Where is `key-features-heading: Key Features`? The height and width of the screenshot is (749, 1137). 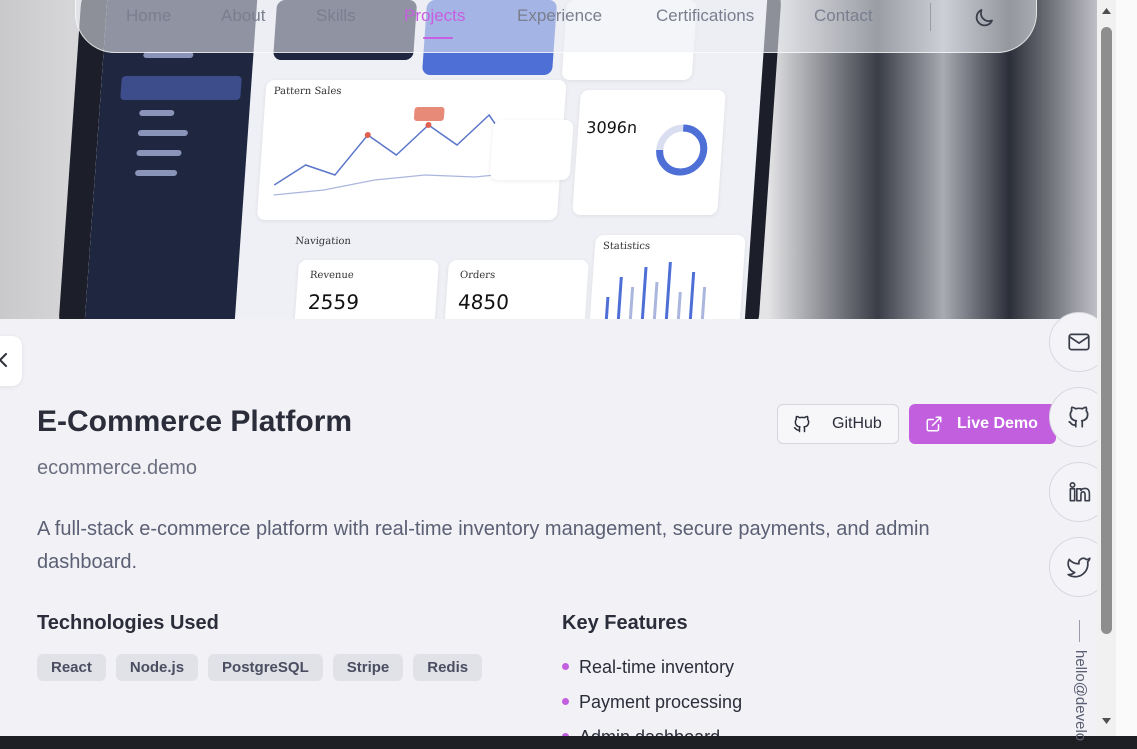
key-features-heading: Key Features is located at coordinates (625, 623).